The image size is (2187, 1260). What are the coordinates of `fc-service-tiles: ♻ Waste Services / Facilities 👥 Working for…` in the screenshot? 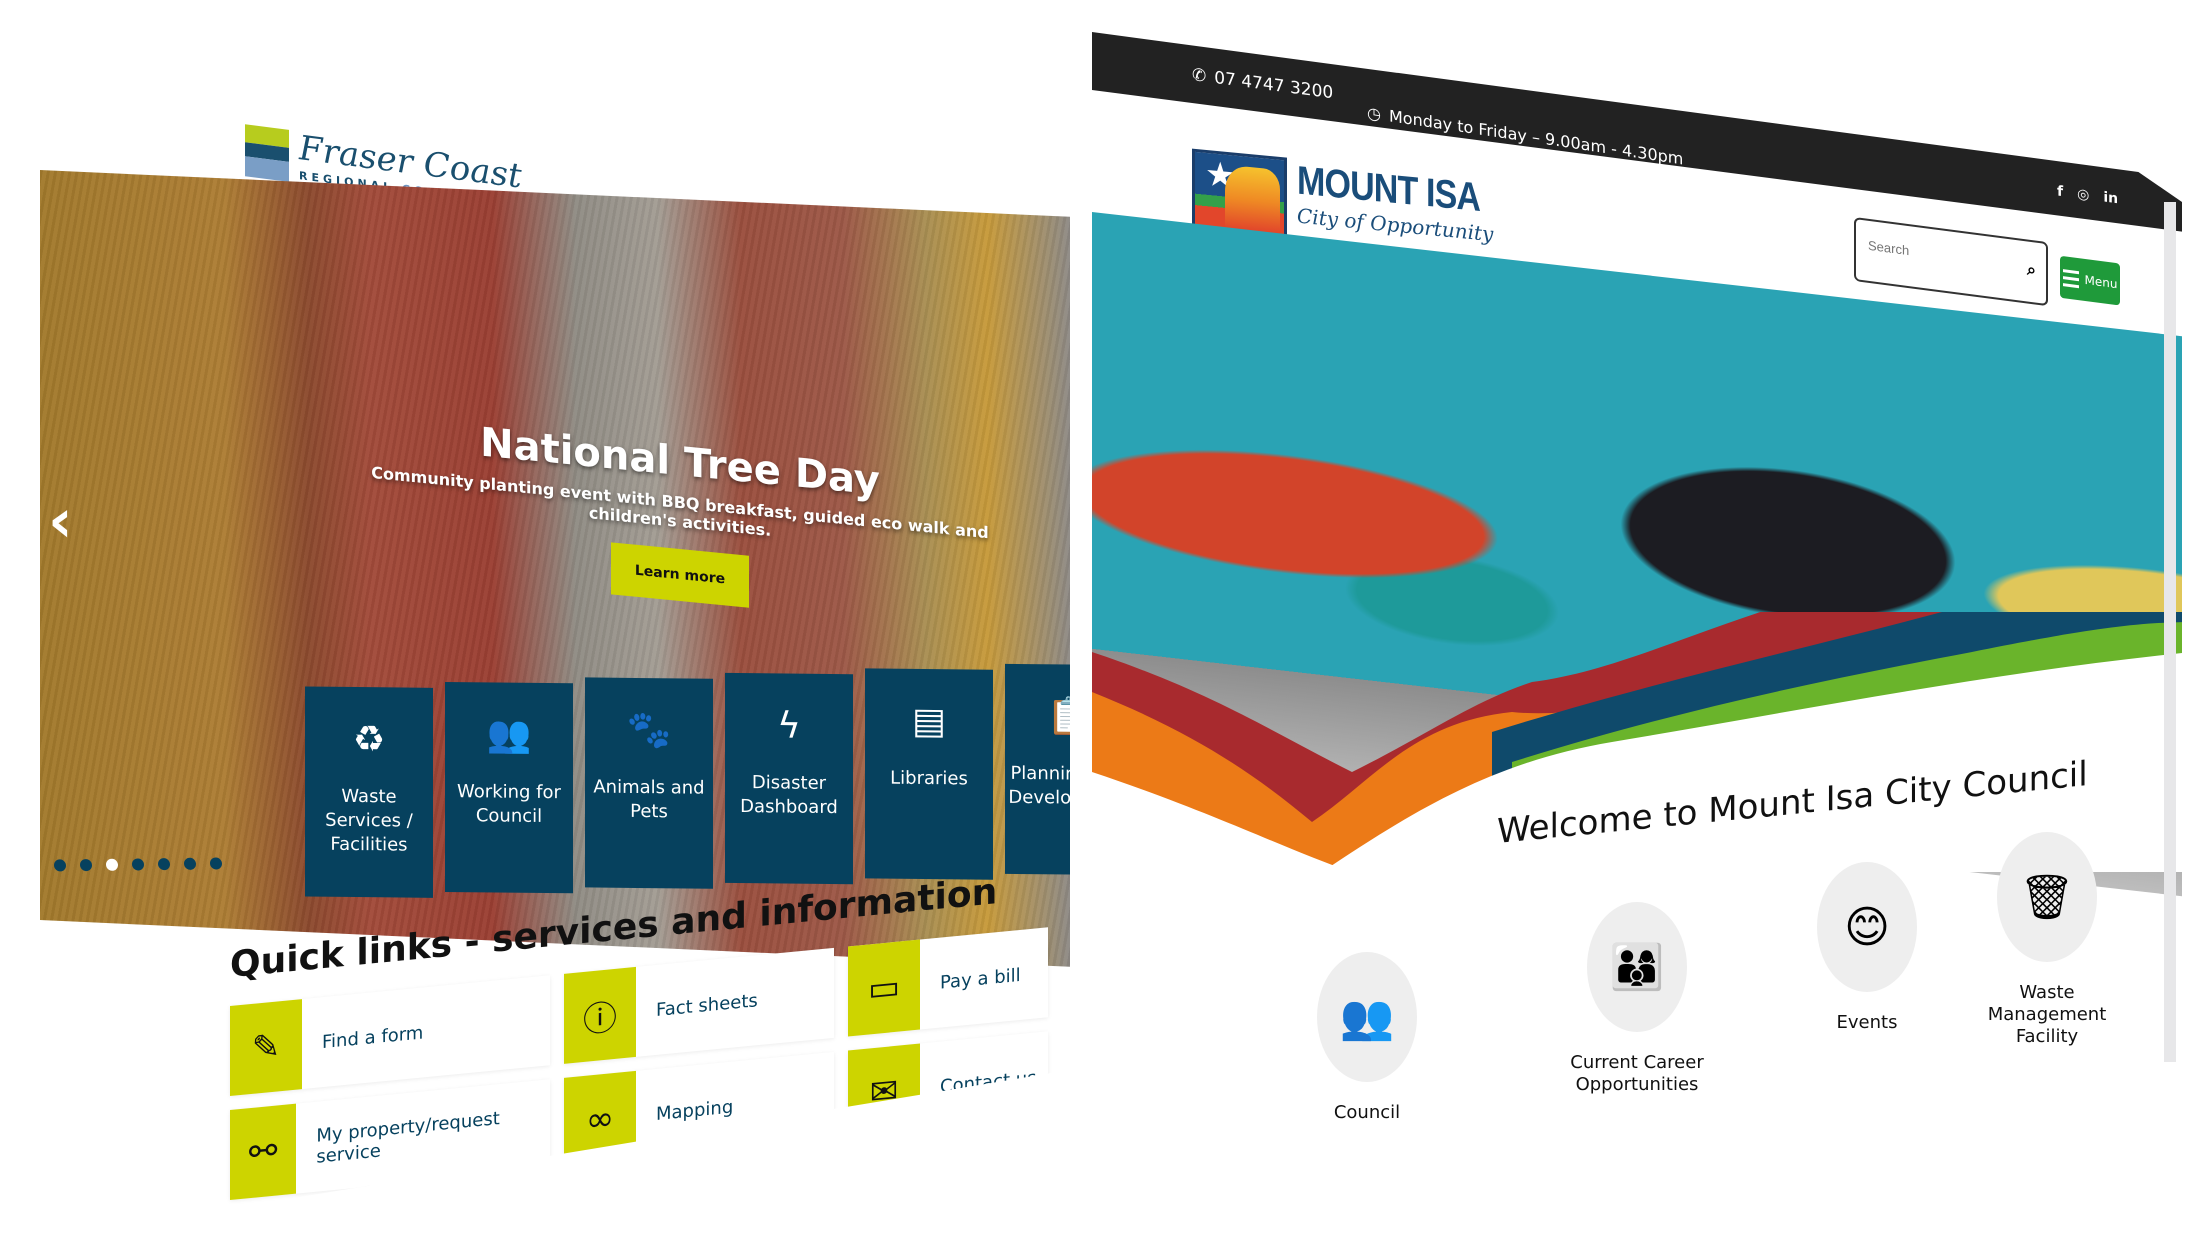 It's located at (687, 784).